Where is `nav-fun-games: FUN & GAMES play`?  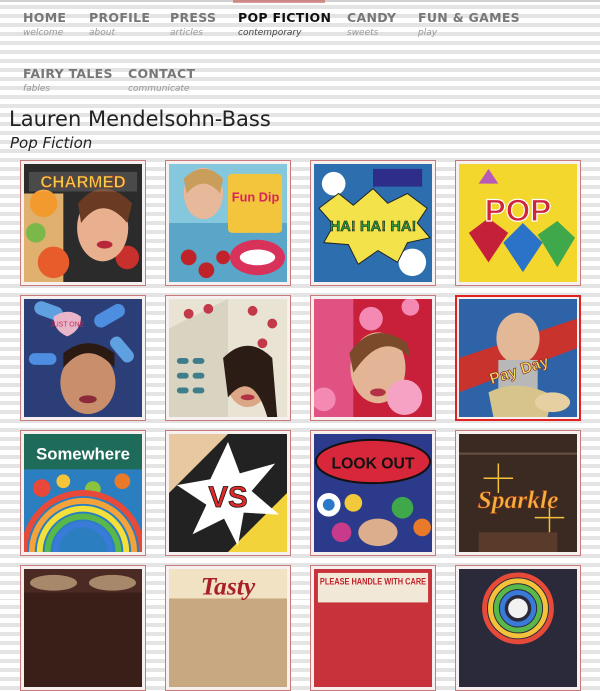 nav-fun-games: FUN & GAMES play is located at coordinates (469, 24).